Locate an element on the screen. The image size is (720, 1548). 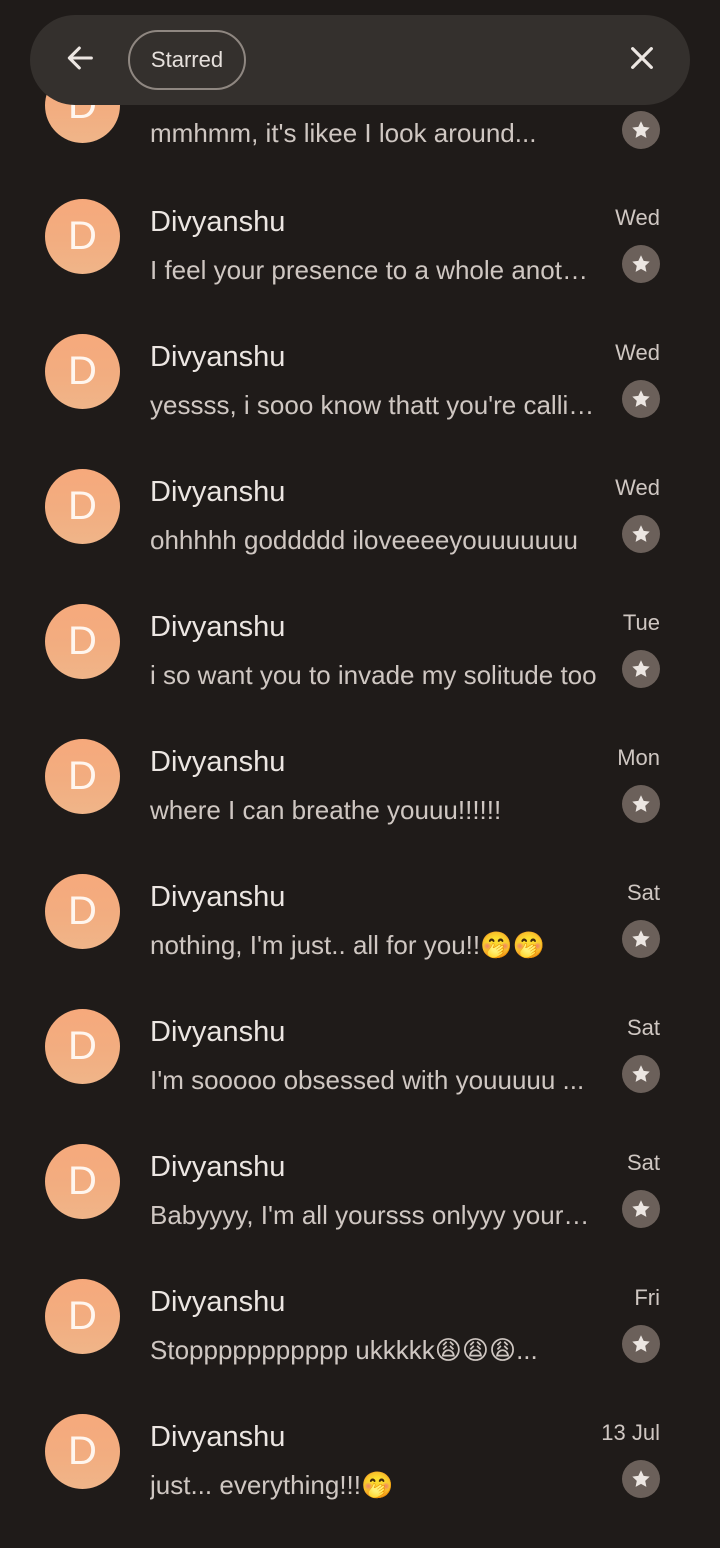
message-snippet: Babyyyy, I'm all yoursss onlyyy yoursss is located at coordinates (376, 1215).